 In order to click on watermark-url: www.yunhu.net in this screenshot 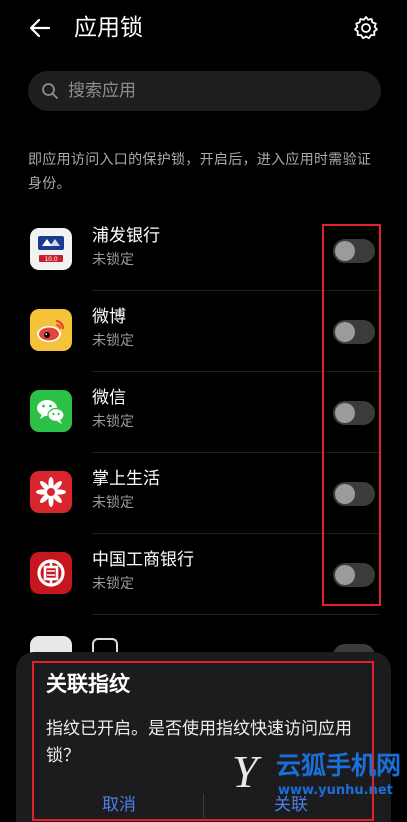, I will do `click(335, 790)`.